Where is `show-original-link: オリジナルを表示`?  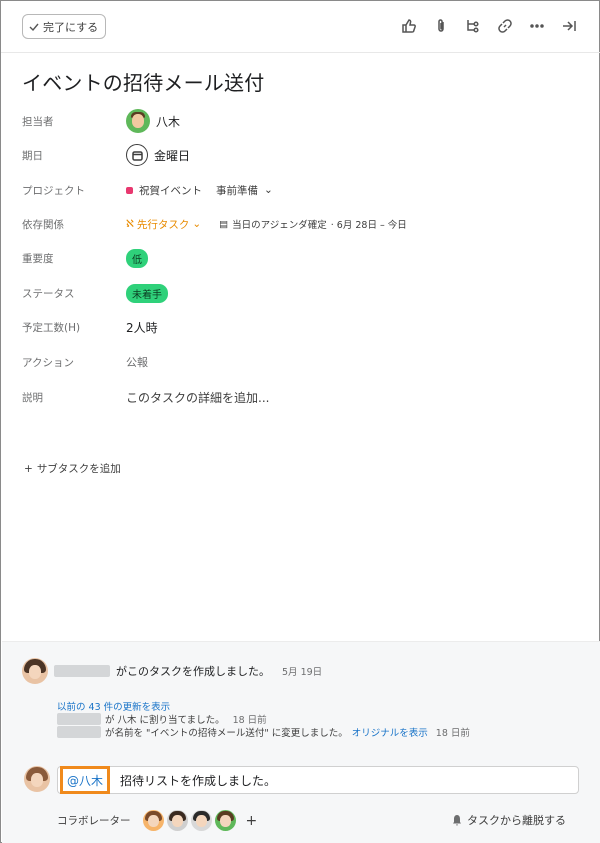 show-original-link: オリジナルを表示 is located at coordinates (390, 732).